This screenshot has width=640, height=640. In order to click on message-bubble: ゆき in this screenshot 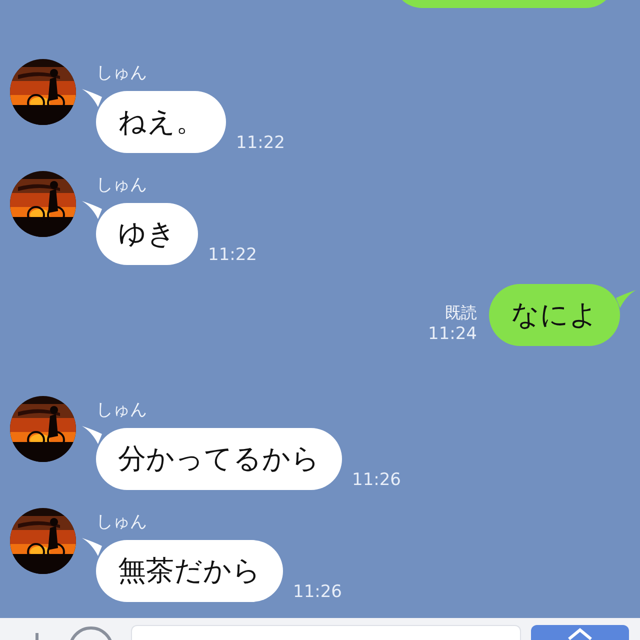, I will do `click(147, 234)`.